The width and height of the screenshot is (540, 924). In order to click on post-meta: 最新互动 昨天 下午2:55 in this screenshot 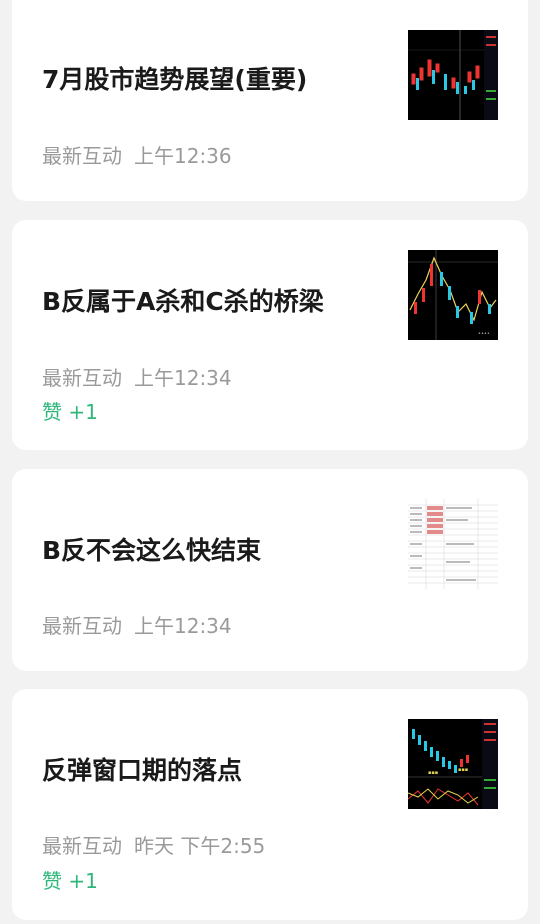, I will do `click(153, 844)`.